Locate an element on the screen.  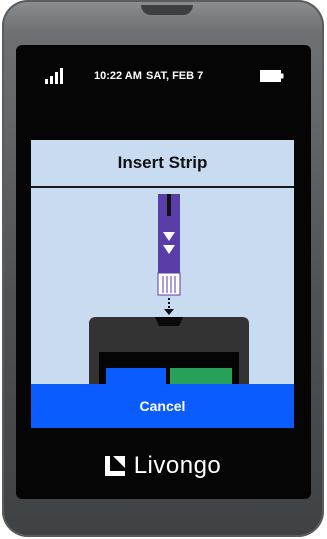
screen-title-bar: Insert Strip is located at coordinates (162, 164).